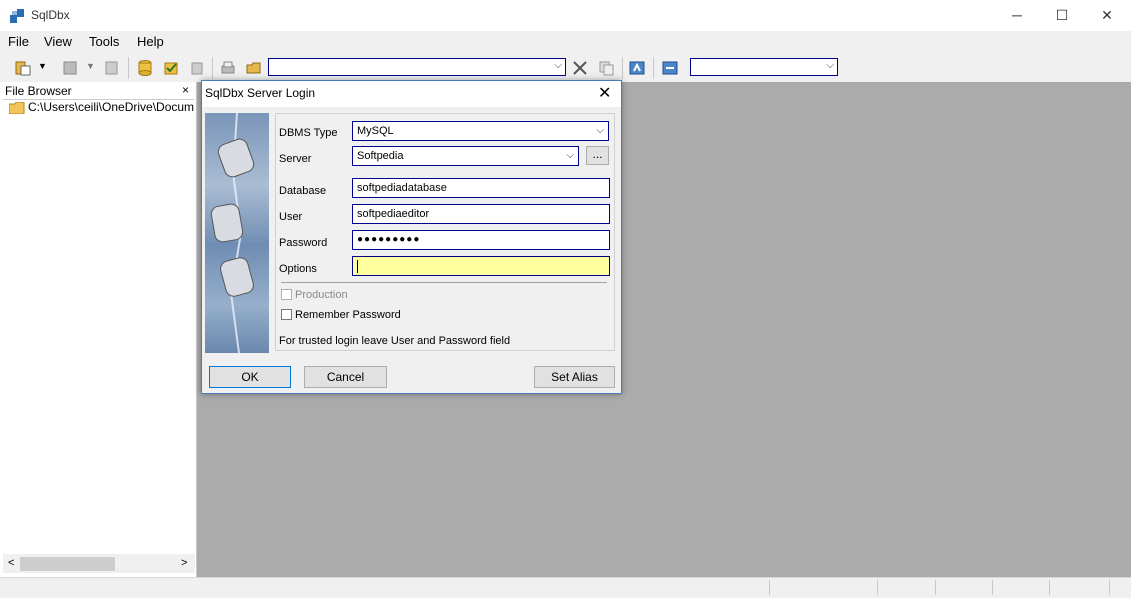 The width and height of the screenshot is (1131, 598). What do you see at coordinates (150, 41) in the screenshot?
I see `menu-help: Help` at bounding box center [150, 41].